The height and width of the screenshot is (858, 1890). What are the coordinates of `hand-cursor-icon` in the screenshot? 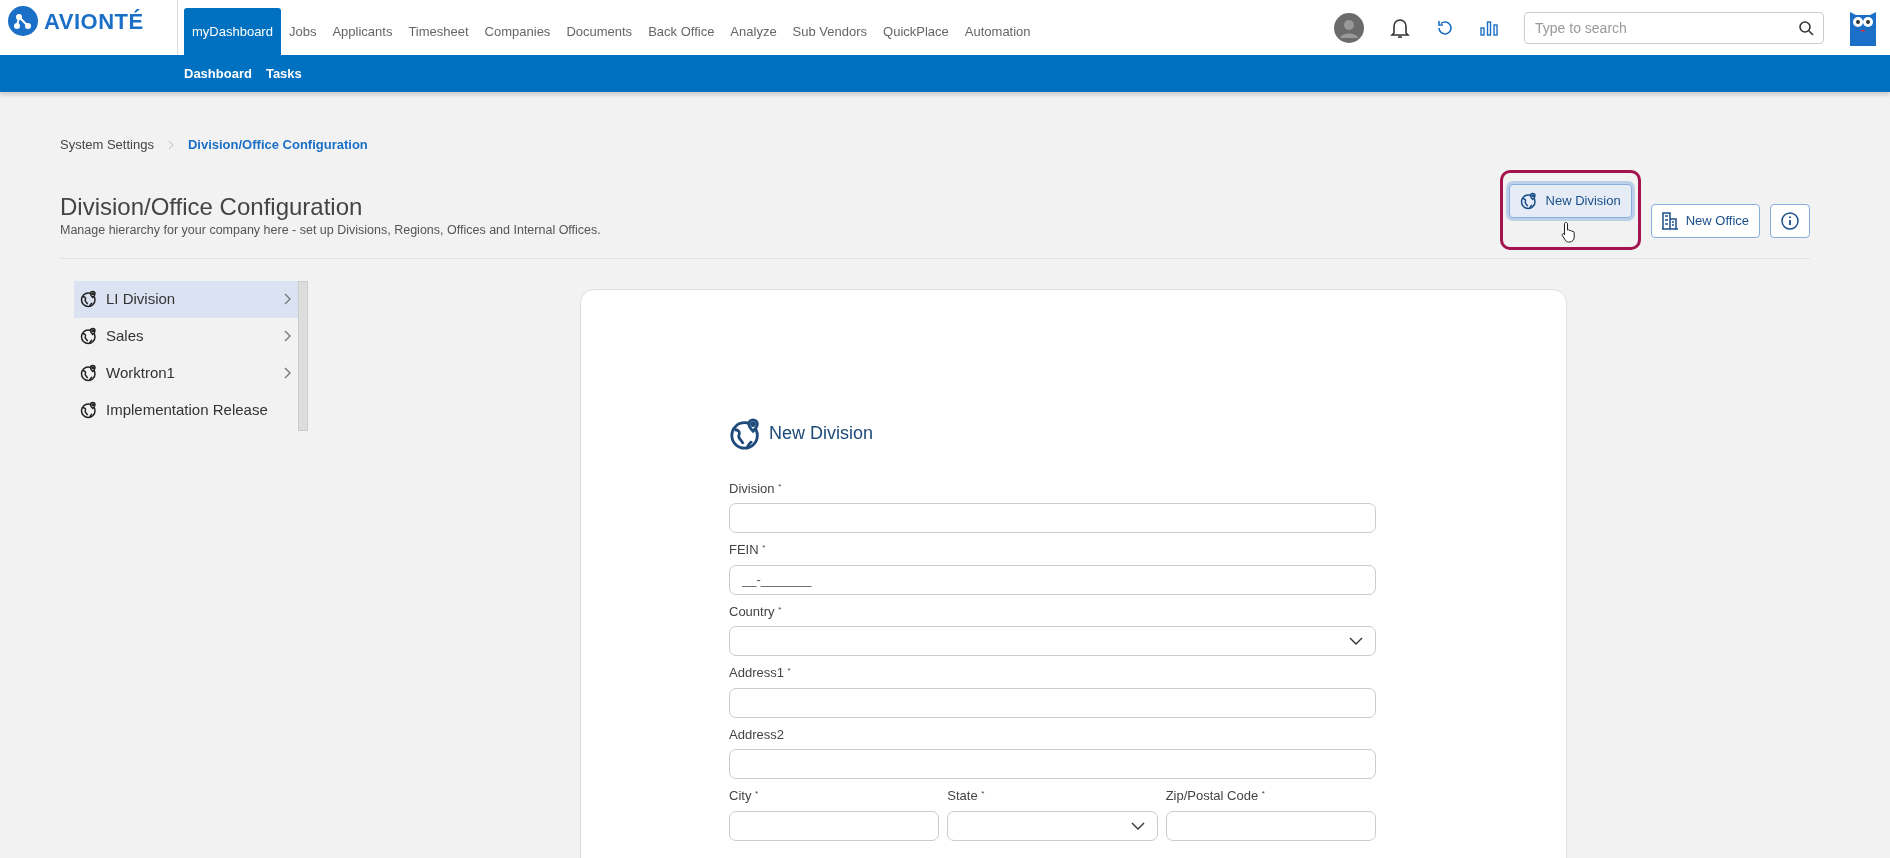 It's located at (1568, 231).